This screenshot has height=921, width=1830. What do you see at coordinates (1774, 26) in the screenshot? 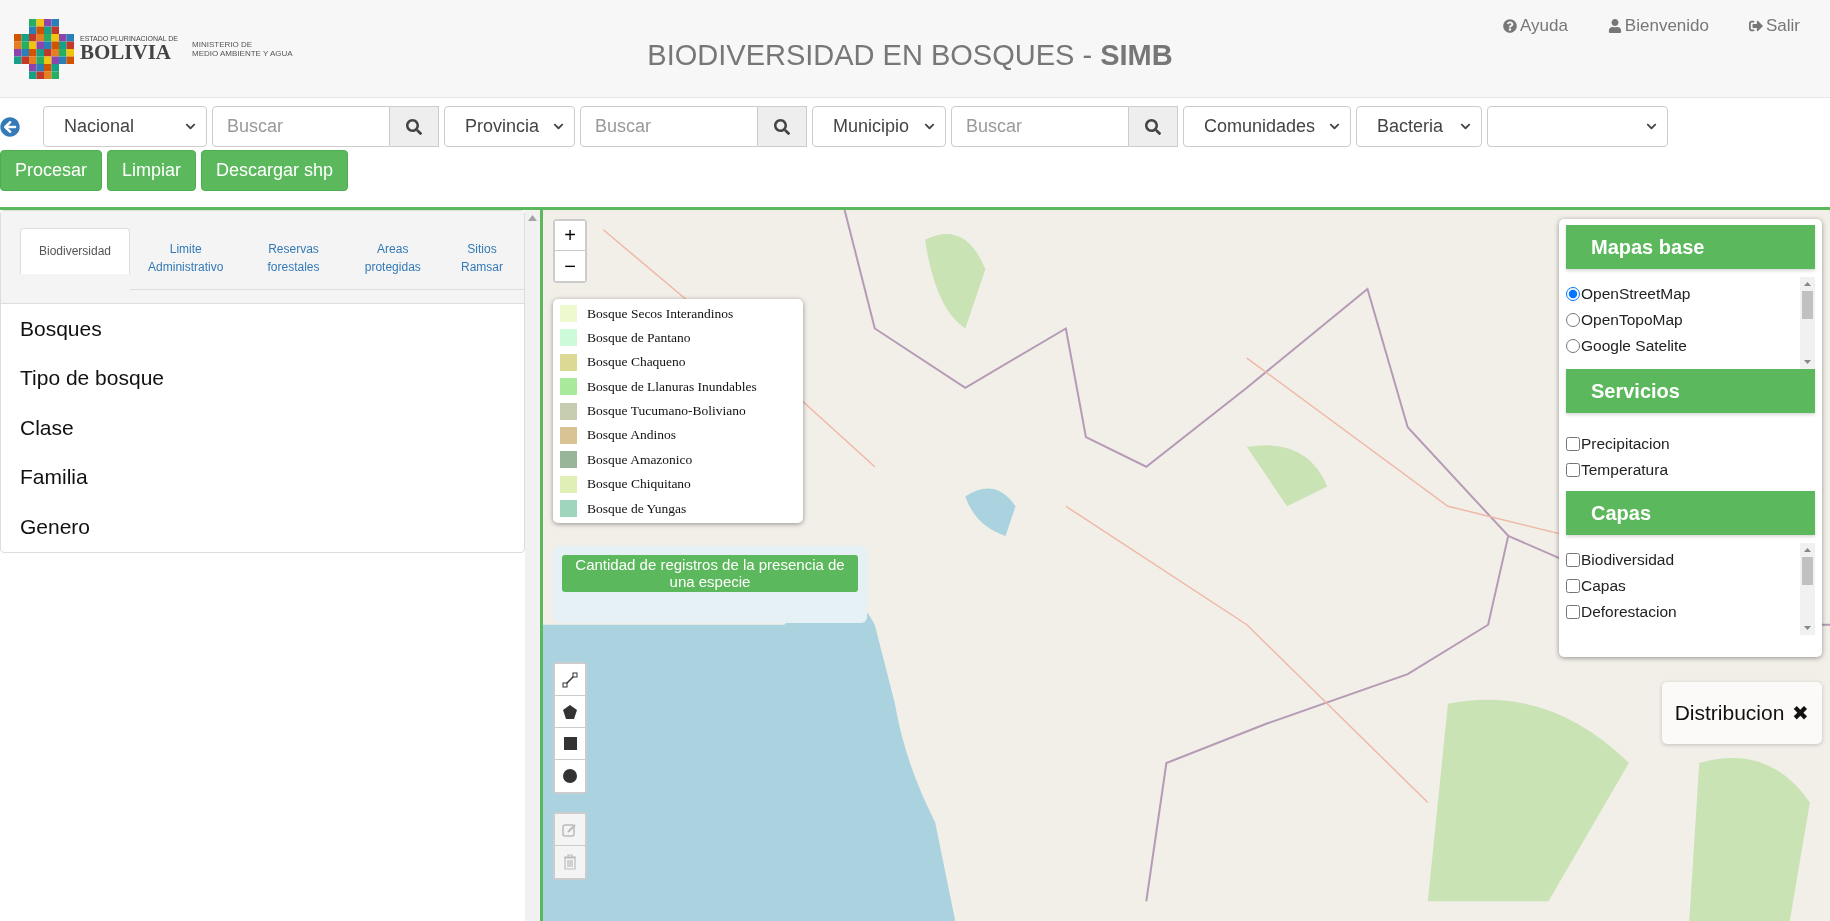
I see `nav-link: Salir` at bounding box center [1774, 26].